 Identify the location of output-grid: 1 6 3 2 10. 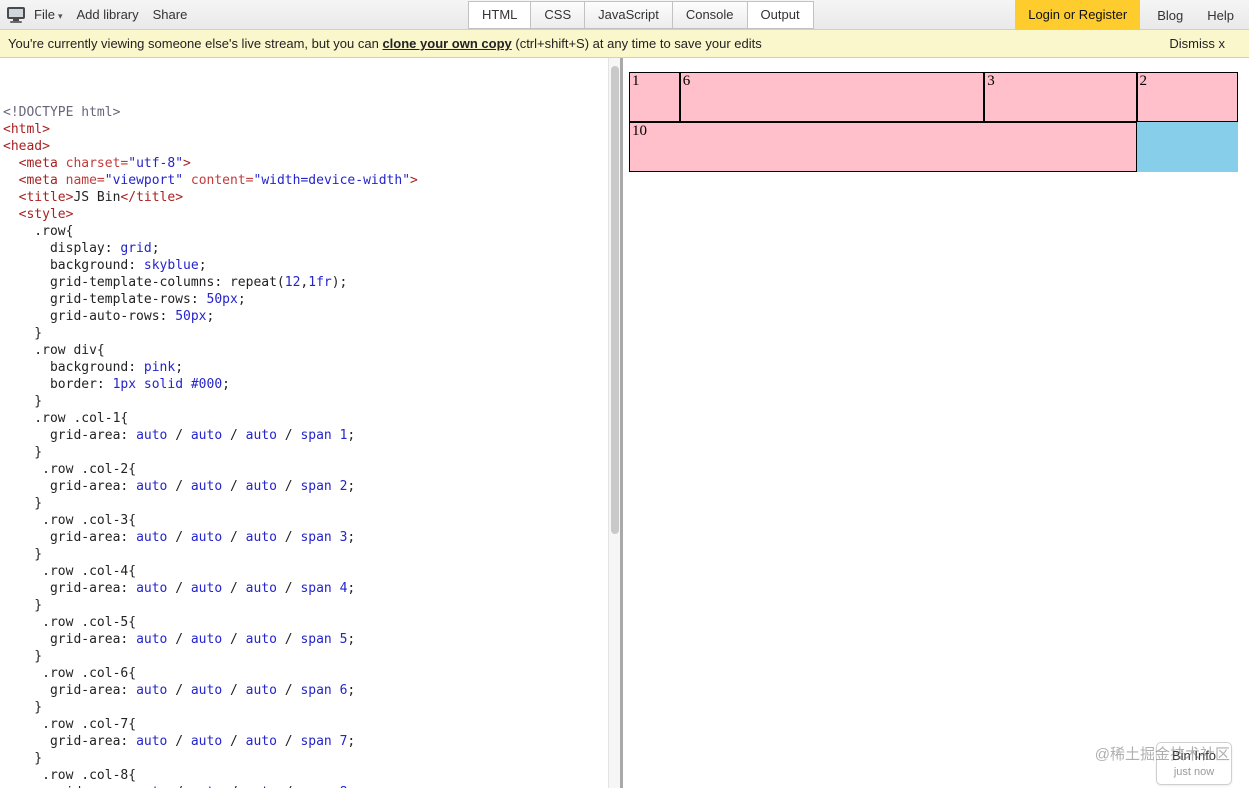
(933, 122).